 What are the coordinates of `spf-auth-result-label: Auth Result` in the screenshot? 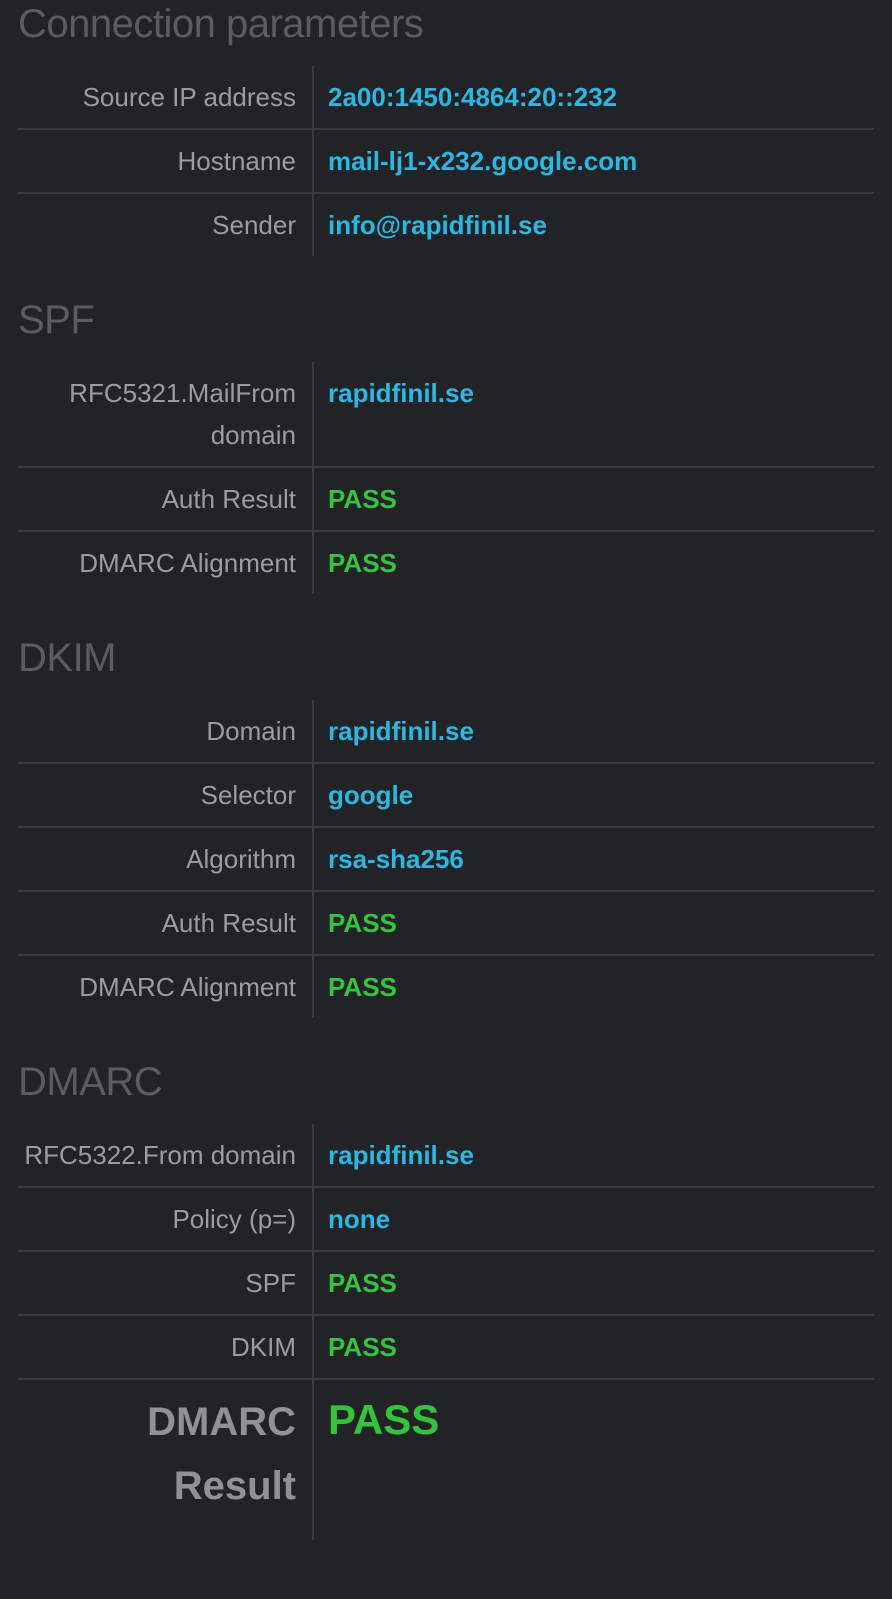 It's located at (166, 498).